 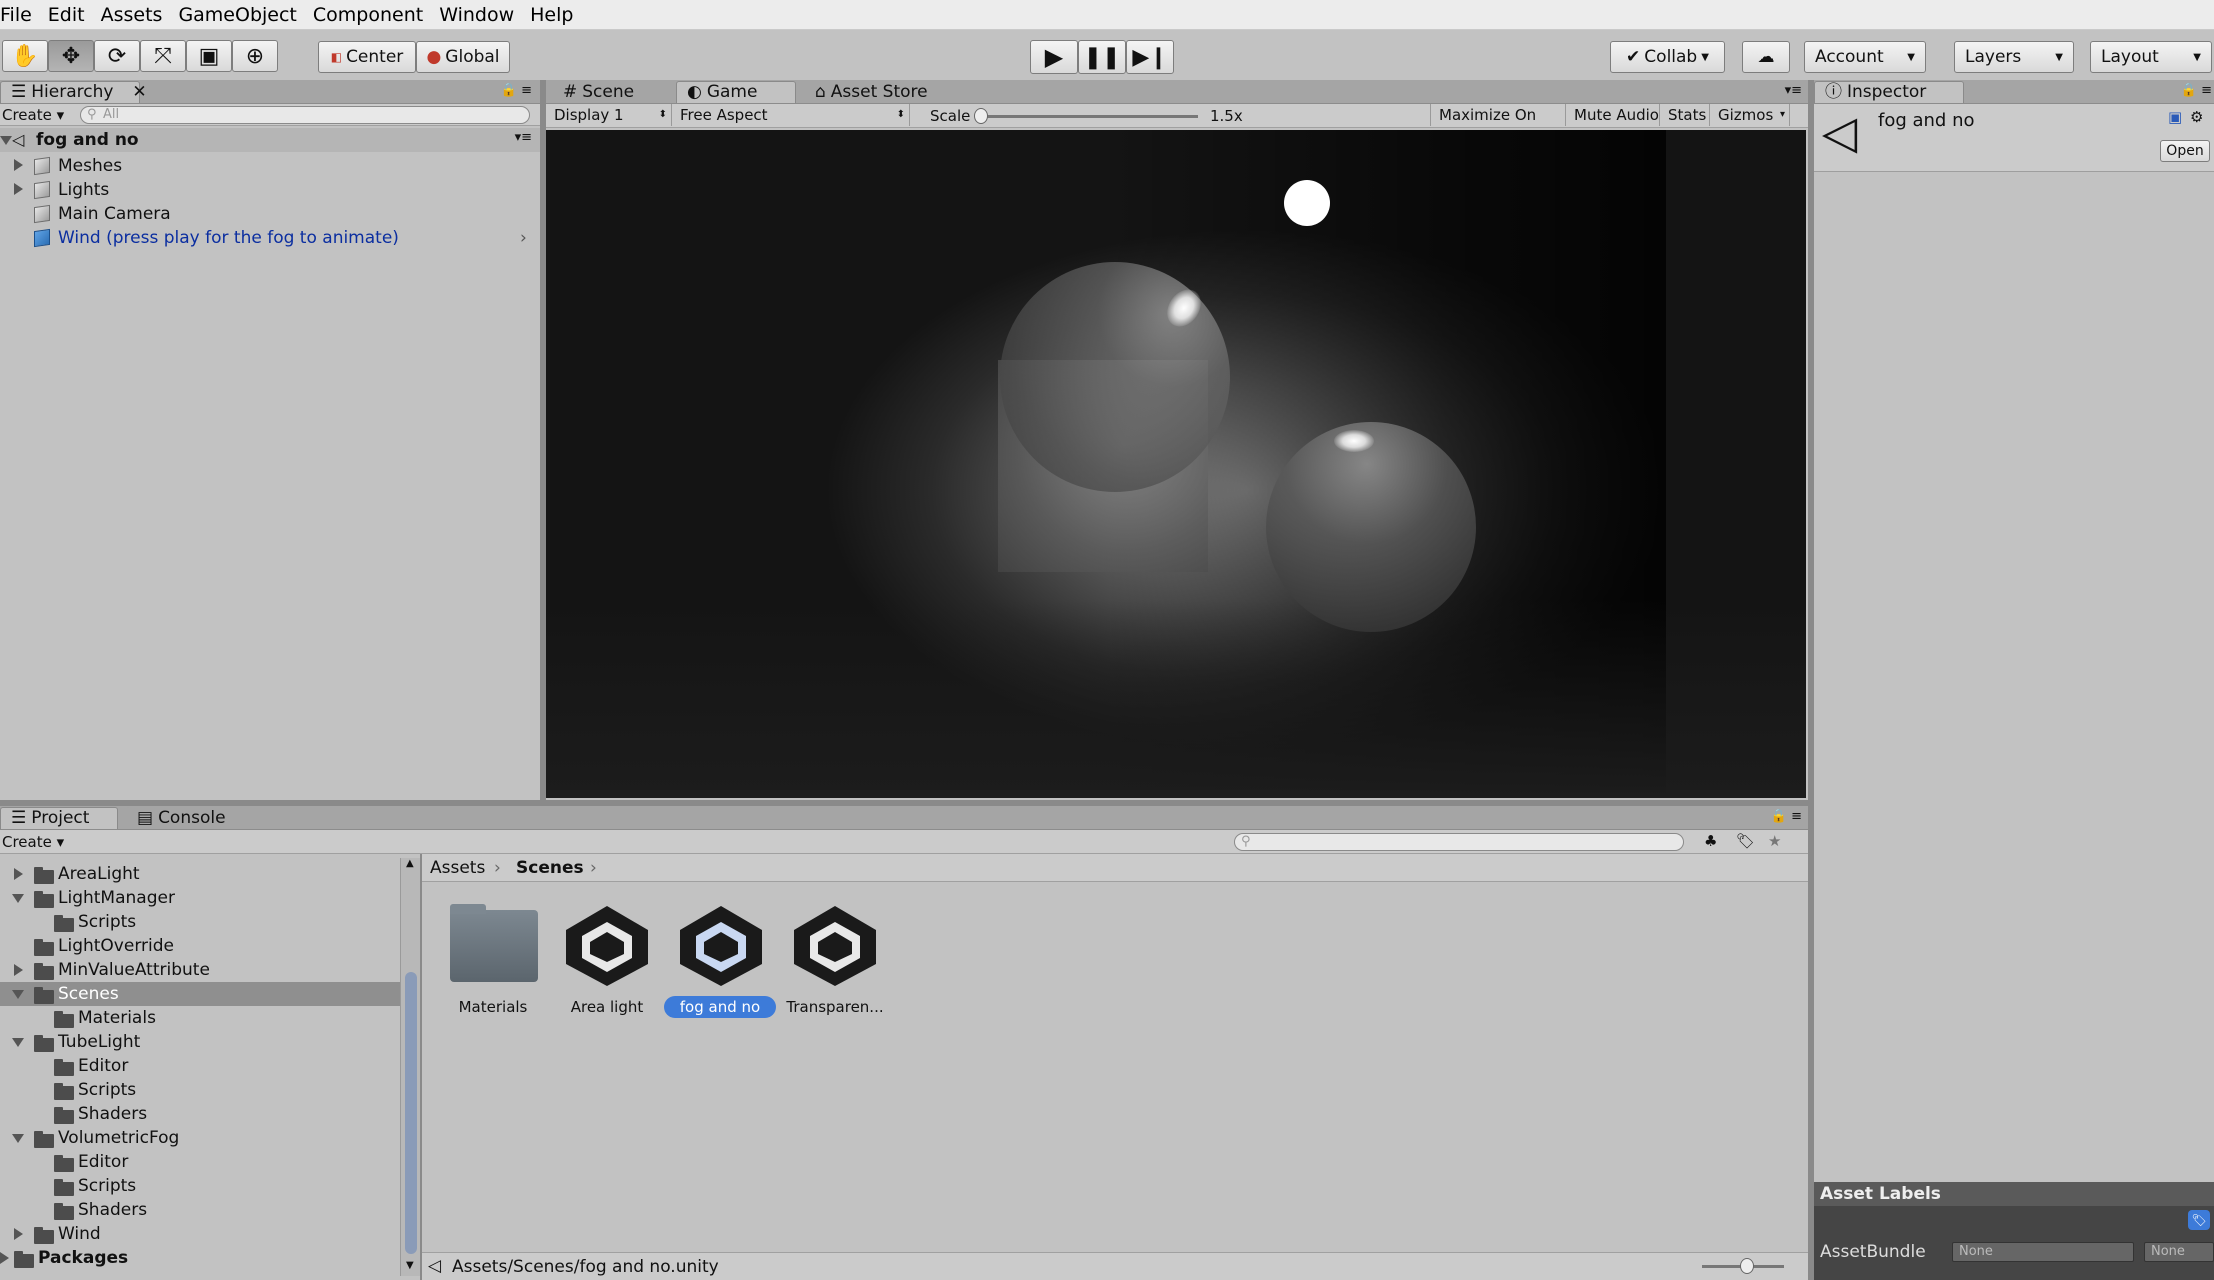 What do you see at coordinates (1150, 57) in the screenshot?
I see `step-button: ▶❙` at bounding box center [1150, 57].